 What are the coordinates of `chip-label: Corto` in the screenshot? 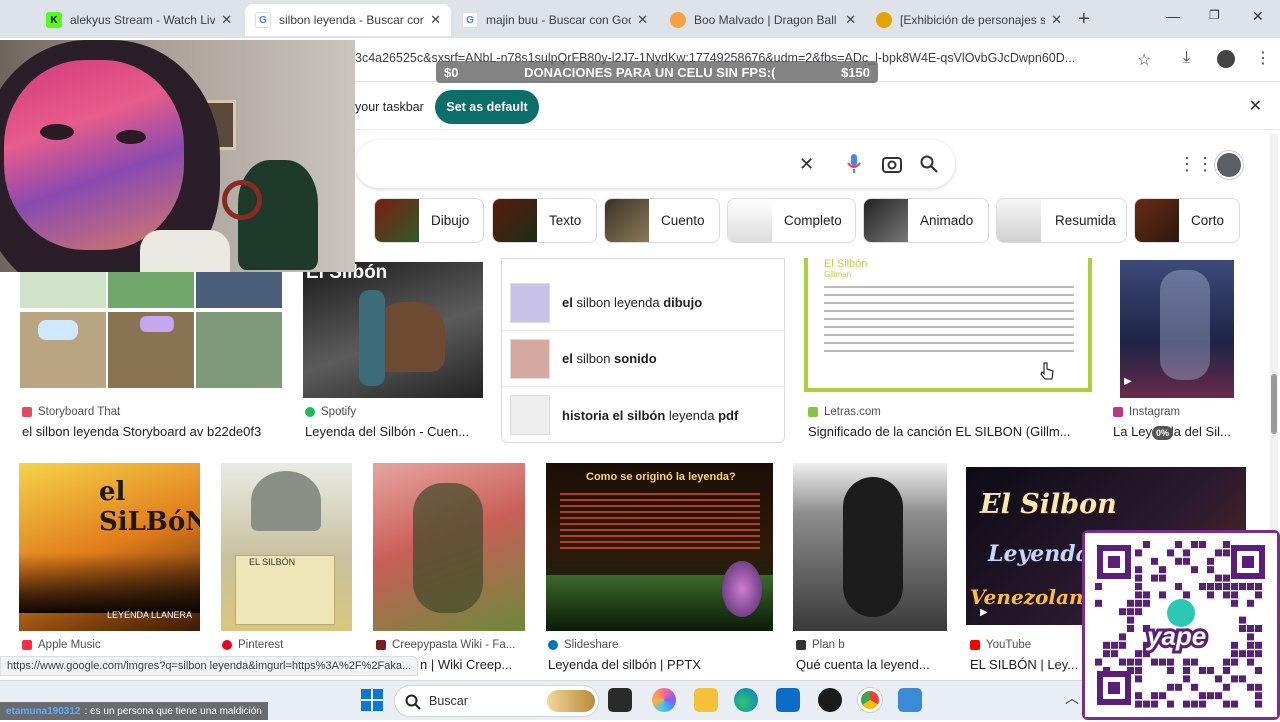 It's located at (1208, 220).